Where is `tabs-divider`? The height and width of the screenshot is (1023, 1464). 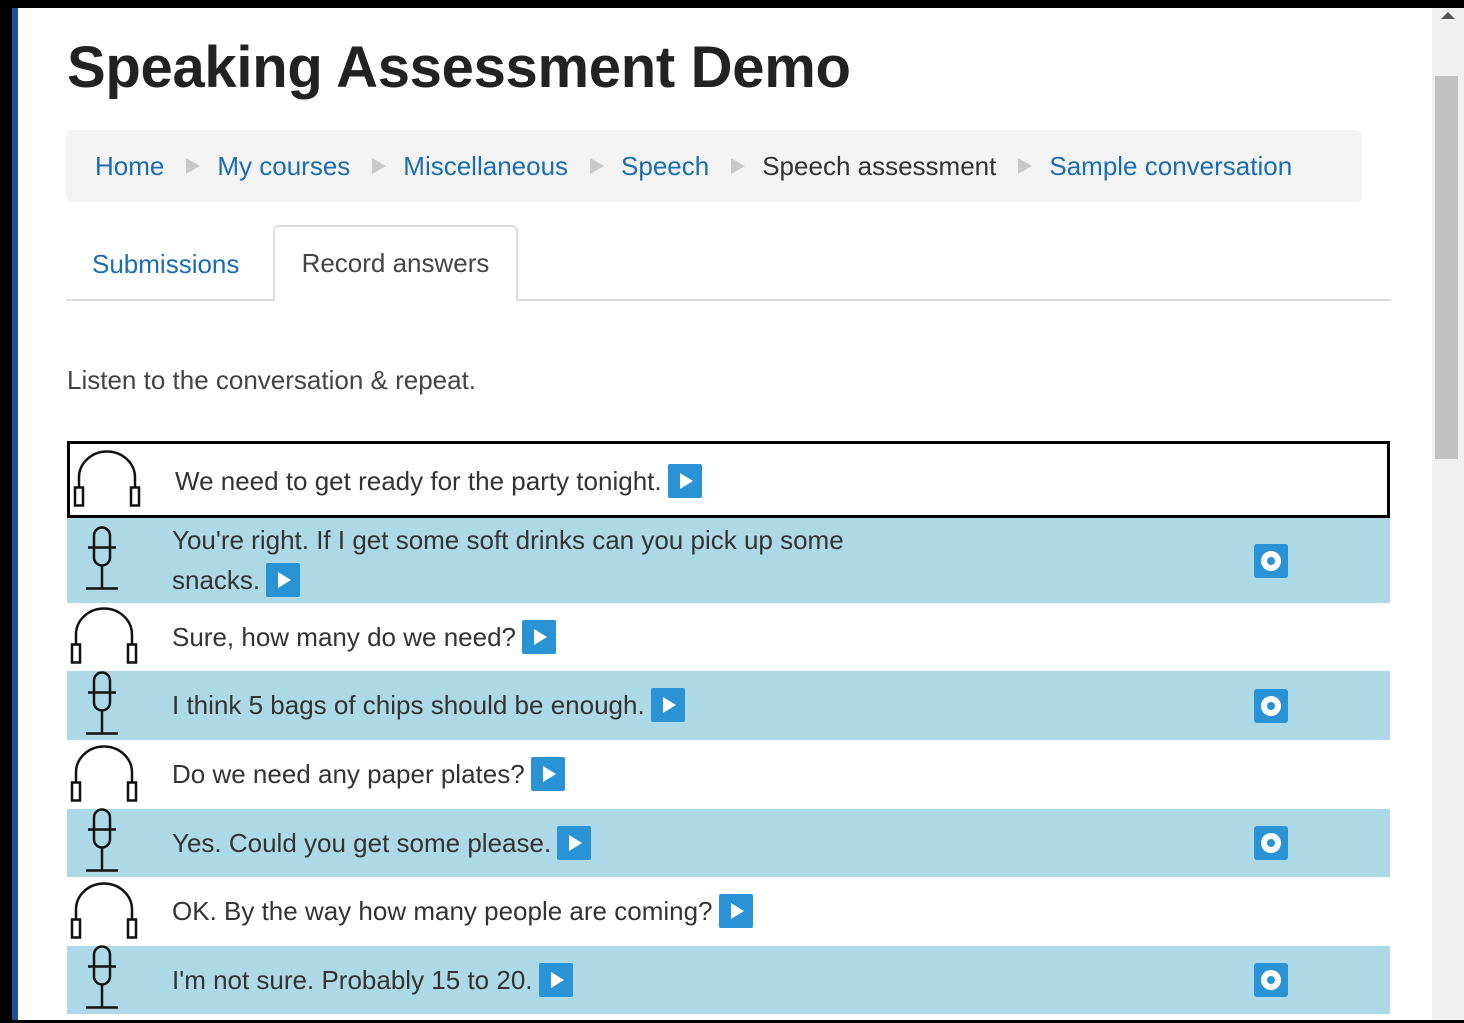
tabs-divider is located at coordinates (728, 300).